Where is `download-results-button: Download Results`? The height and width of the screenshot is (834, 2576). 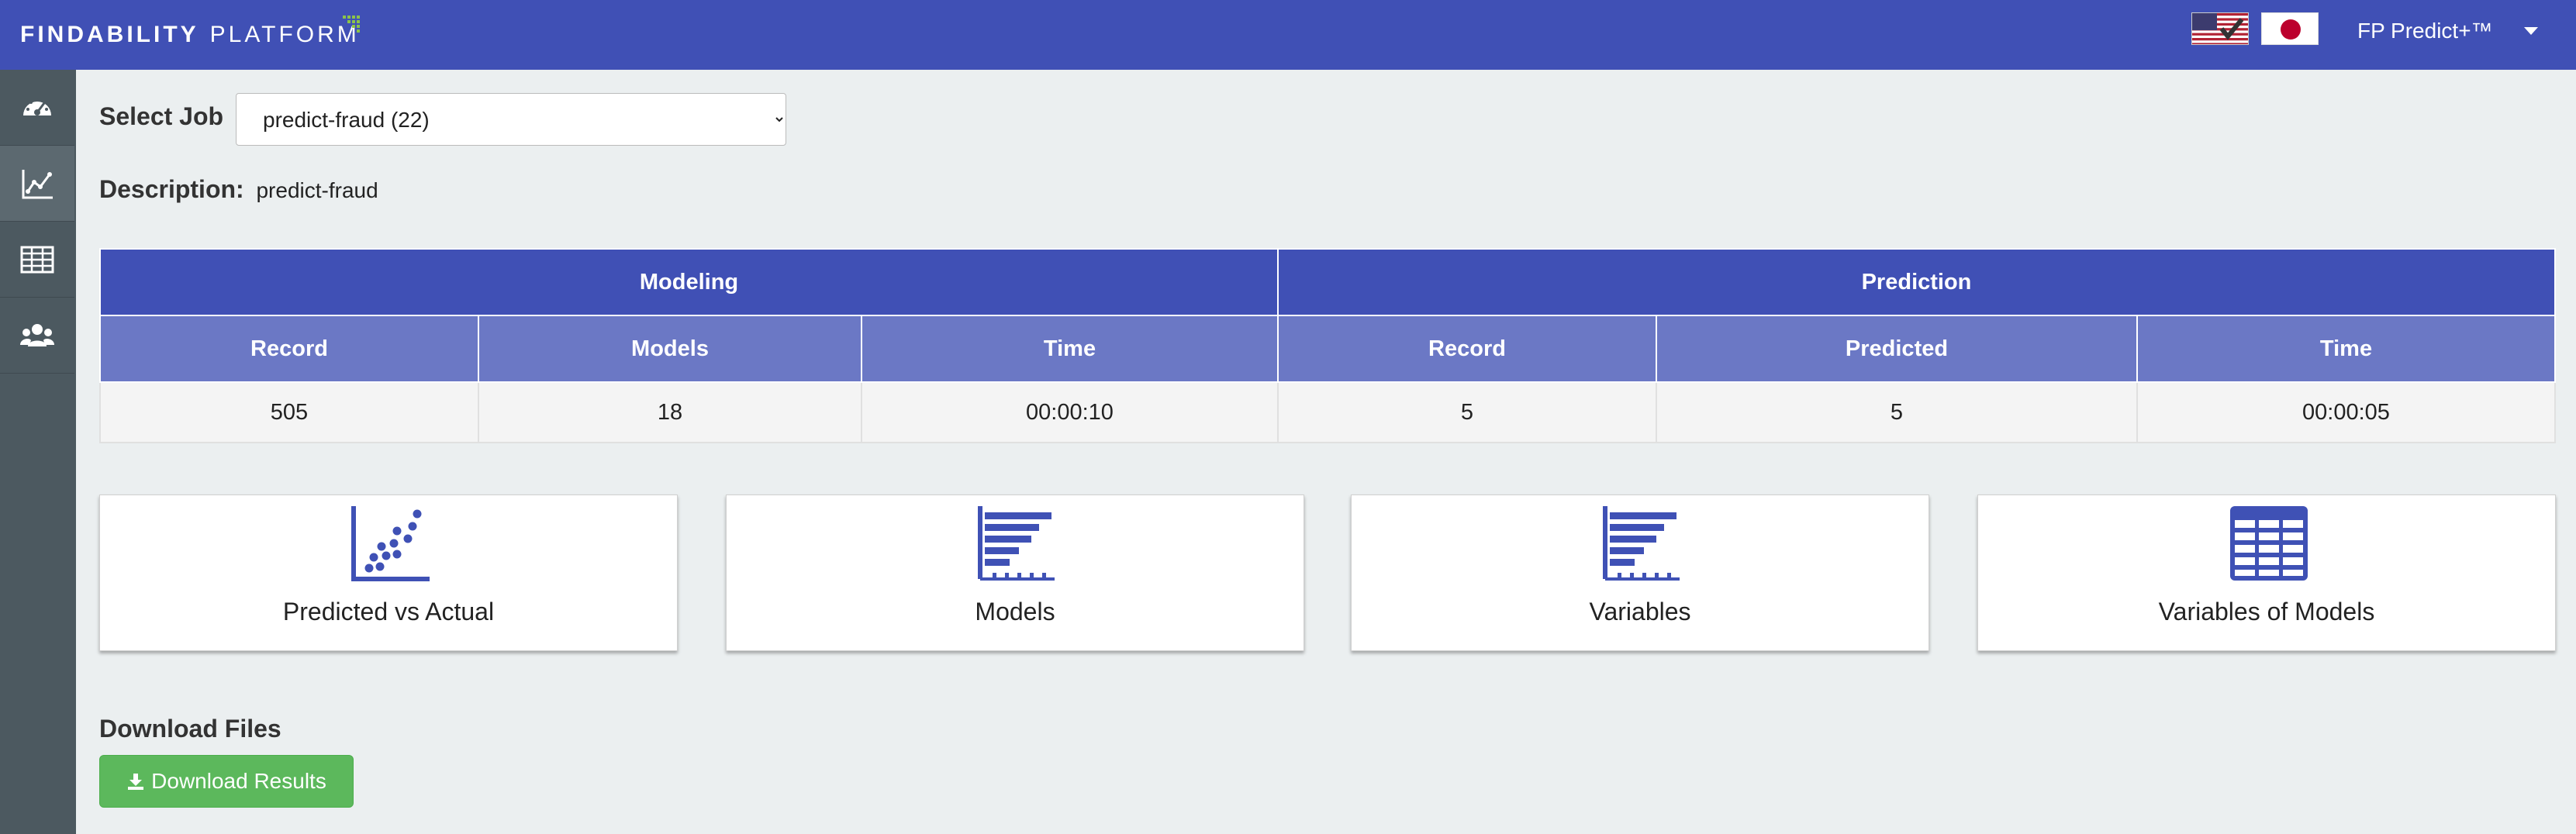
download-results-button: Download Results is located at coordinates (227, 781).